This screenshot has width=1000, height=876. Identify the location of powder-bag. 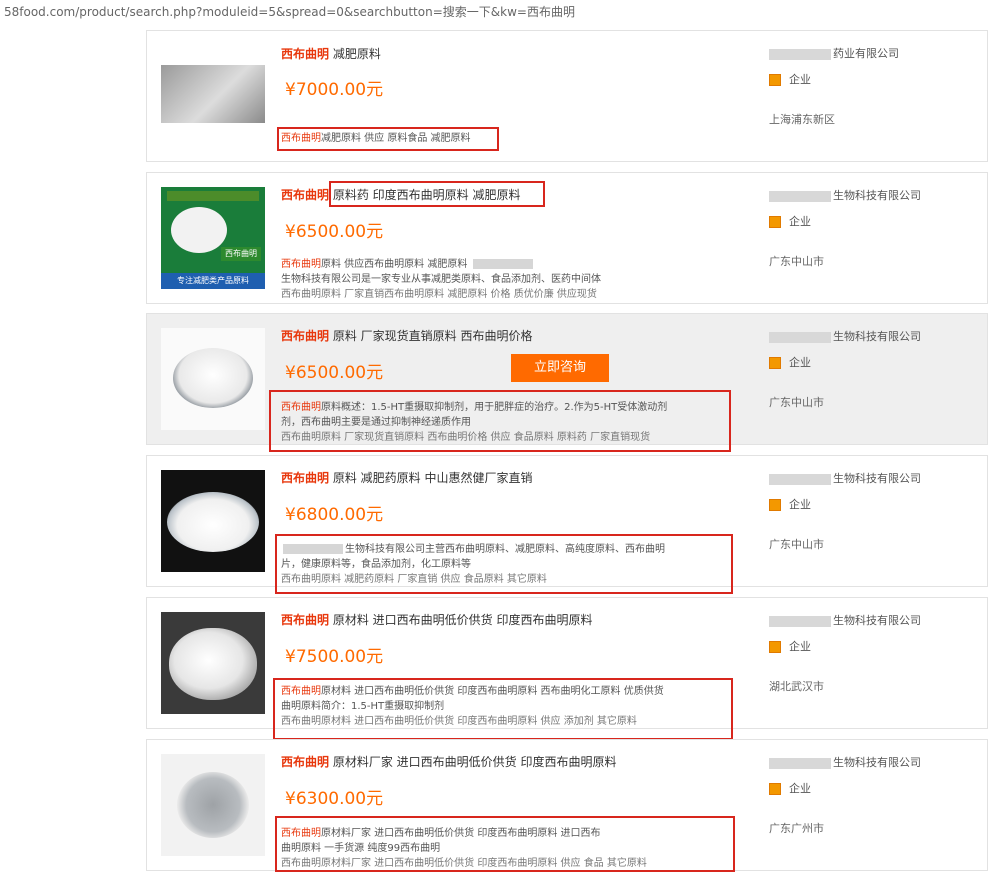
(213, 664).